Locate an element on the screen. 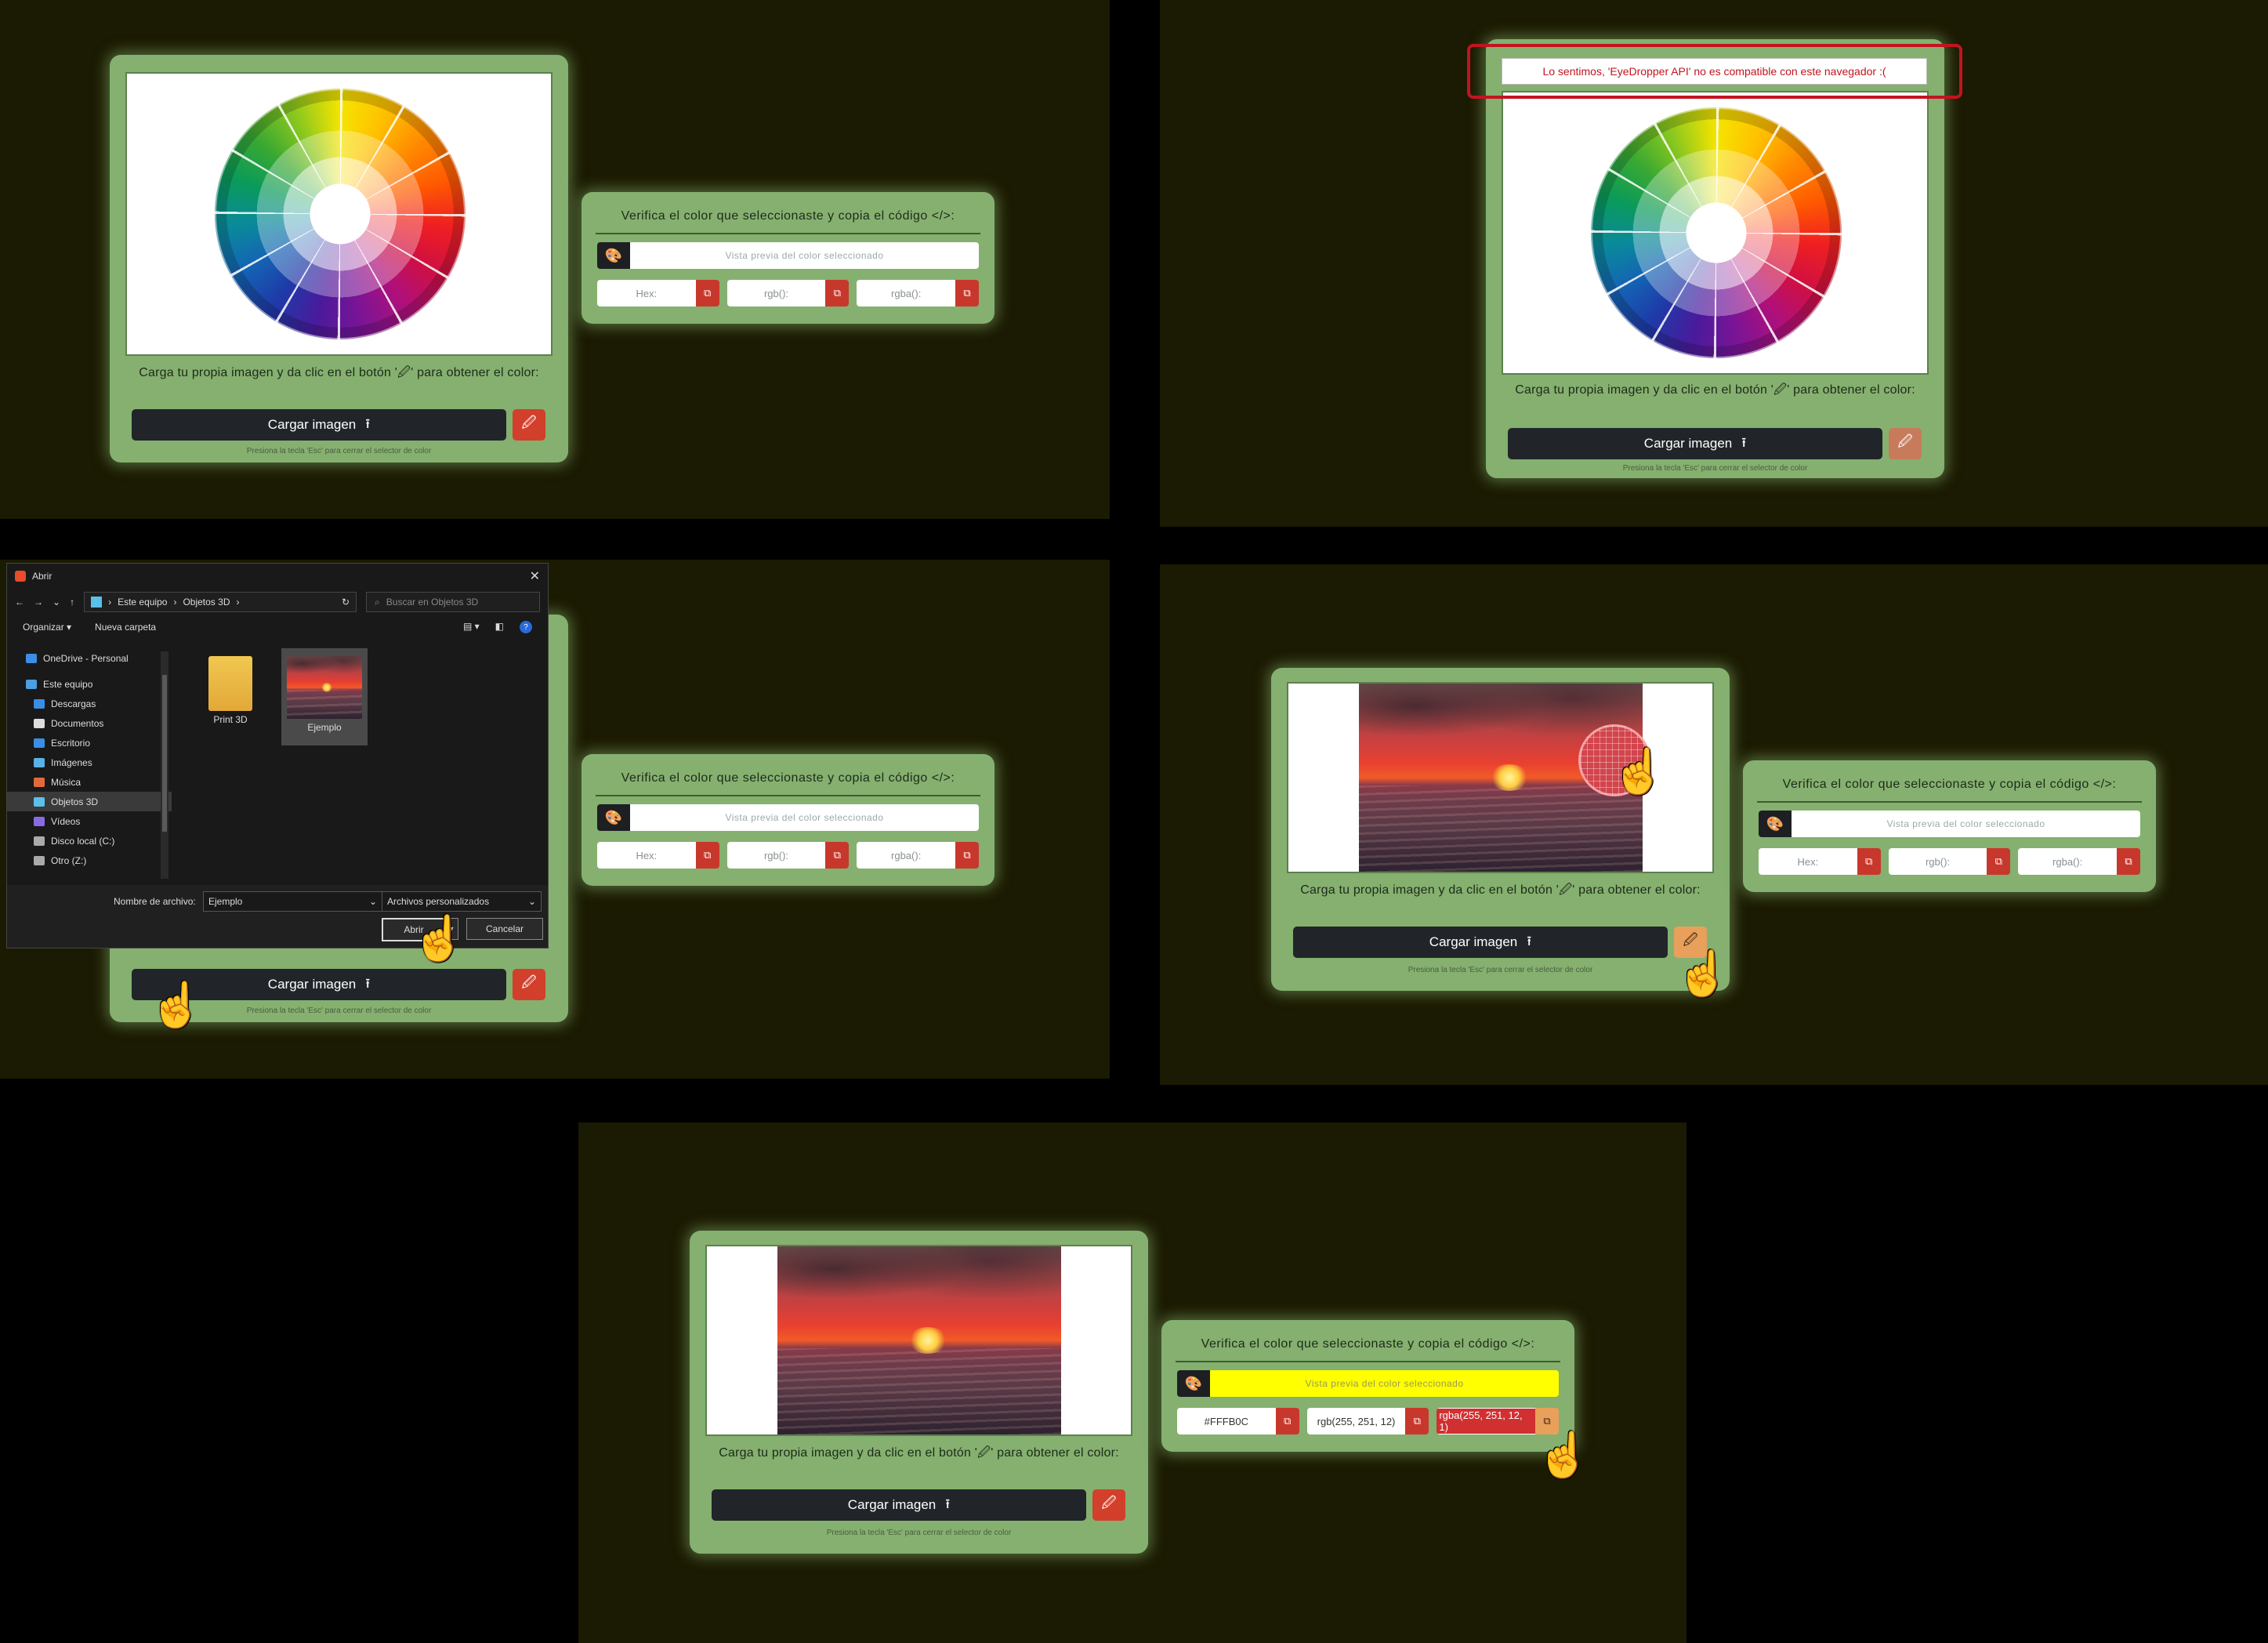 This screenshot has width=2268, height=1643. breadcrumb-objetos-3d: Objetos 3D is located at coordinates (206, 602).